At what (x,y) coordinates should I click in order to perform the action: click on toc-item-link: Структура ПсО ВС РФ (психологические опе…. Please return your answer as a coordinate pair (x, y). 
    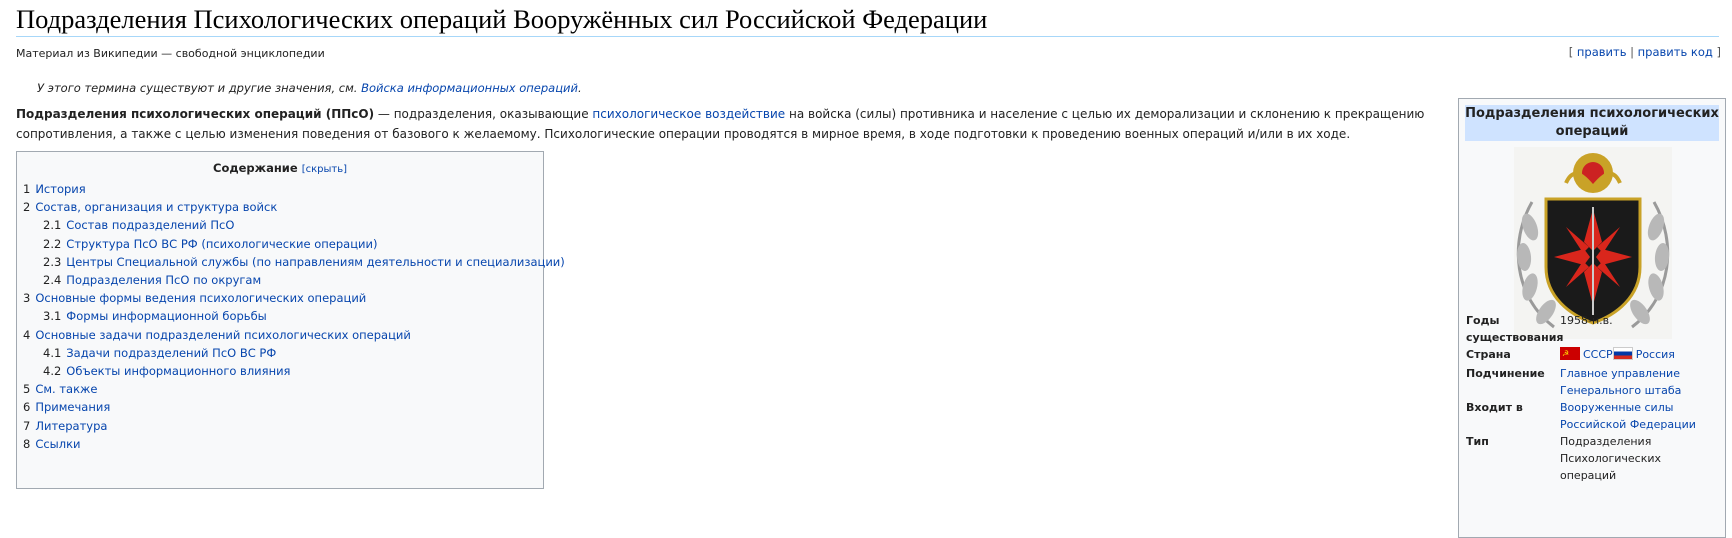
    Looking at the image, I should click on (221, 244).